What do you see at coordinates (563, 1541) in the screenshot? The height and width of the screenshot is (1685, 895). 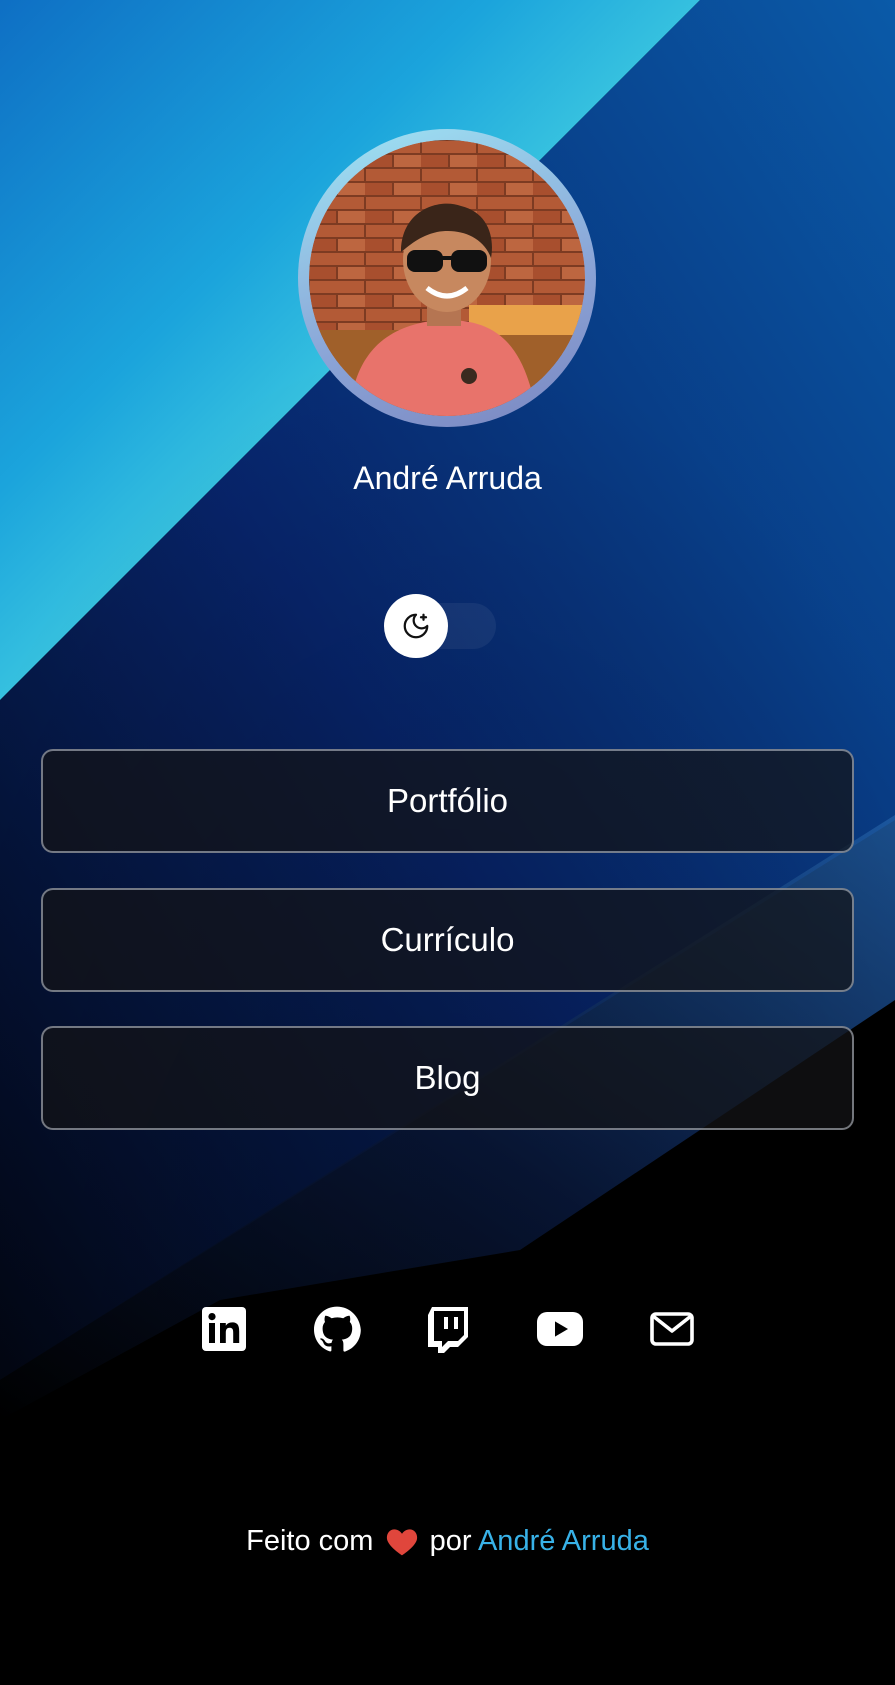 I see `footer-author-link: André Arruda` at bounding box center [563, 1541].